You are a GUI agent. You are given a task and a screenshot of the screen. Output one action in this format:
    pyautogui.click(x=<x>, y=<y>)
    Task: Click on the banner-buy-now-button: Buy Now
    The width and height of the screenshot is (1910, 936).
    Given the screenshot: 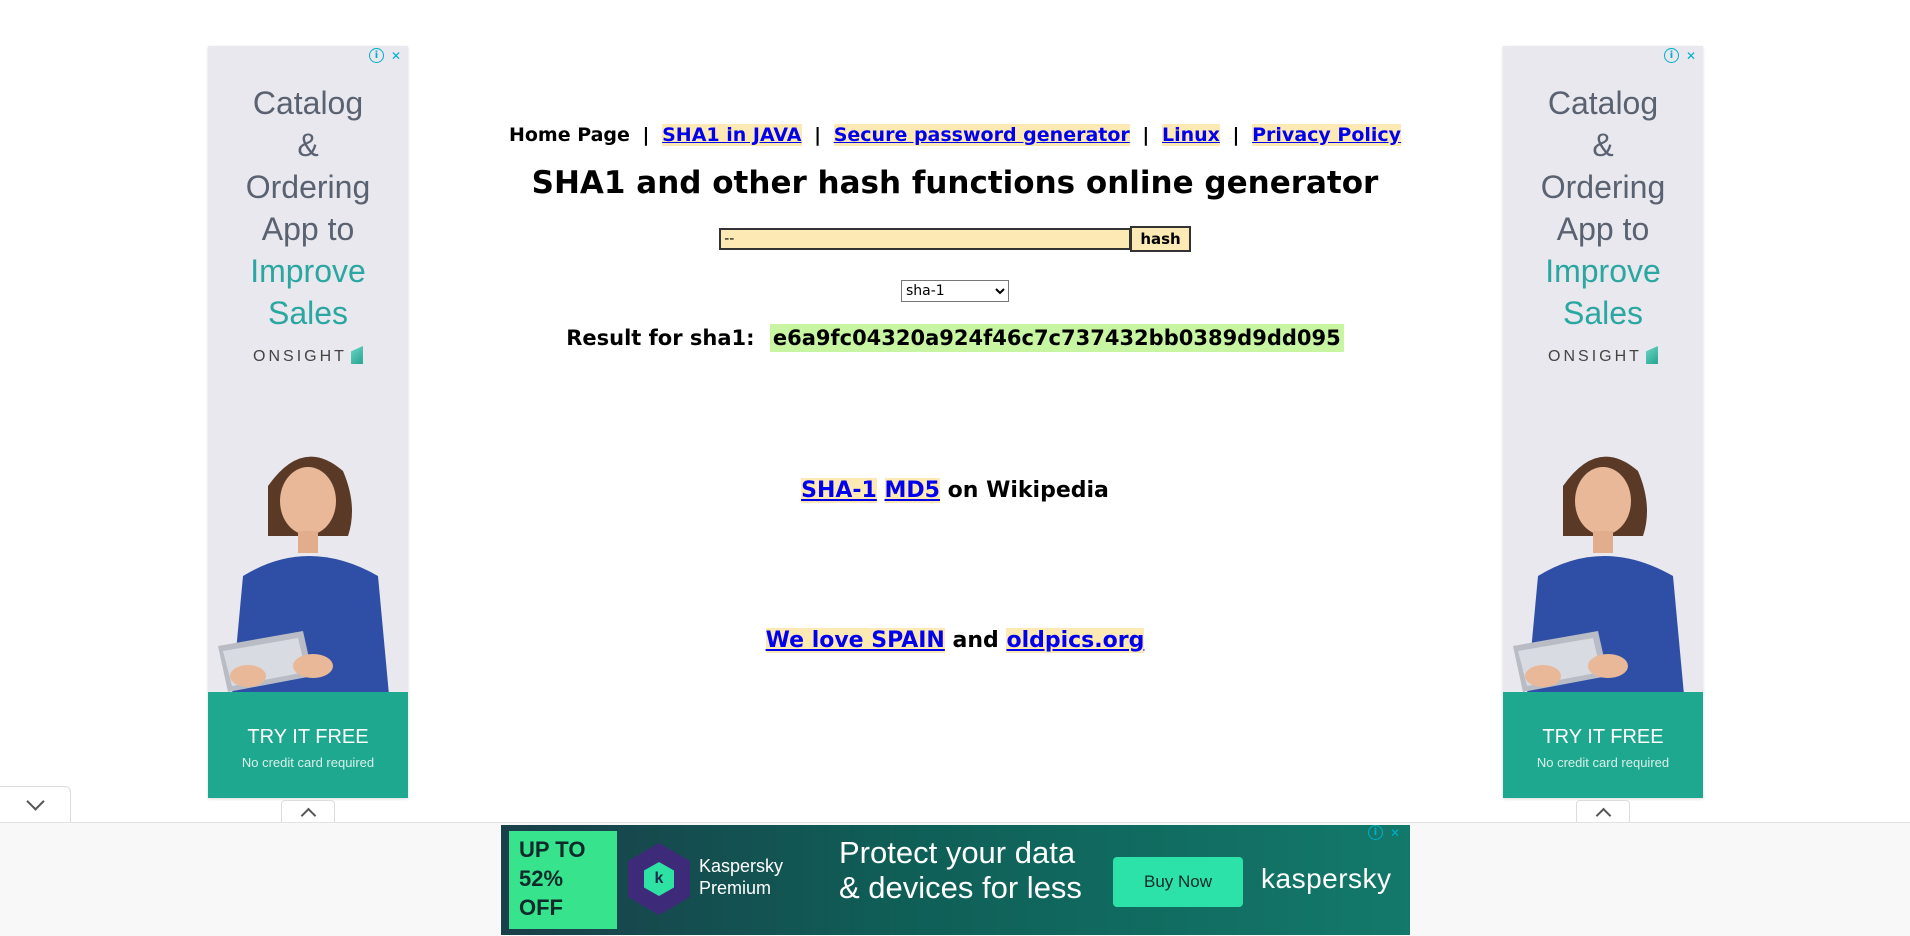 What is the action you would take?
    pyautogui.click(x=1178, y=882)
    